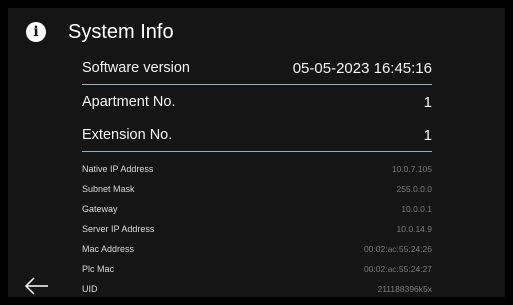 This screenshot has width=513, height=305. I want to click on native-ip-row: Native IP Address 10.0.7.105, so click(257, 169).